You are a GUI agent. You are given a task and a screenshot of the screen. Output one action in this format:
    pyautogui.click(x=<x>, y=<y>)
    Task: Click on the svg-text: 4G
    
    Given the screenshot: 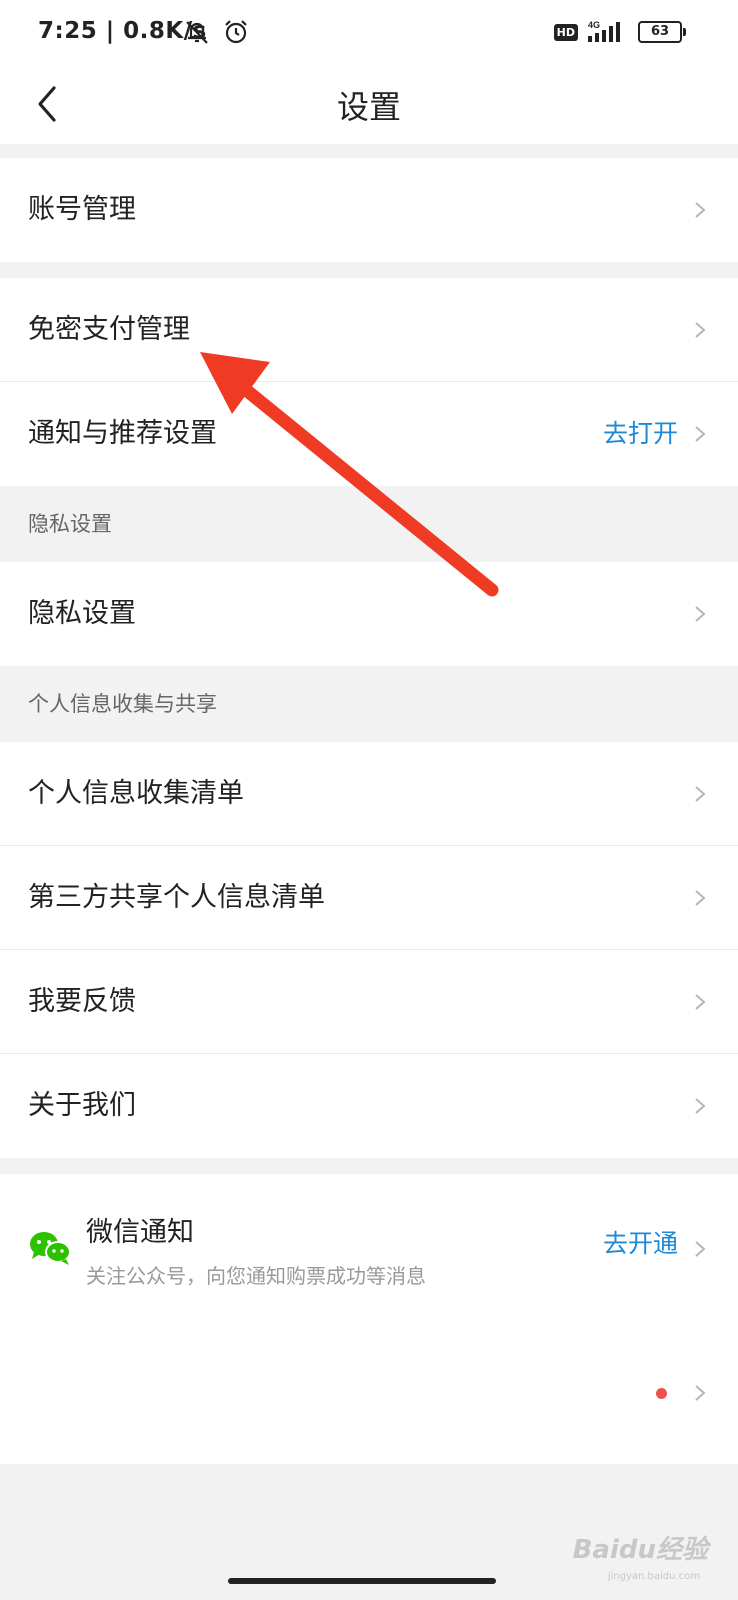 What is the action you would take?
    pyautogui.click(x=594, y=25)
    